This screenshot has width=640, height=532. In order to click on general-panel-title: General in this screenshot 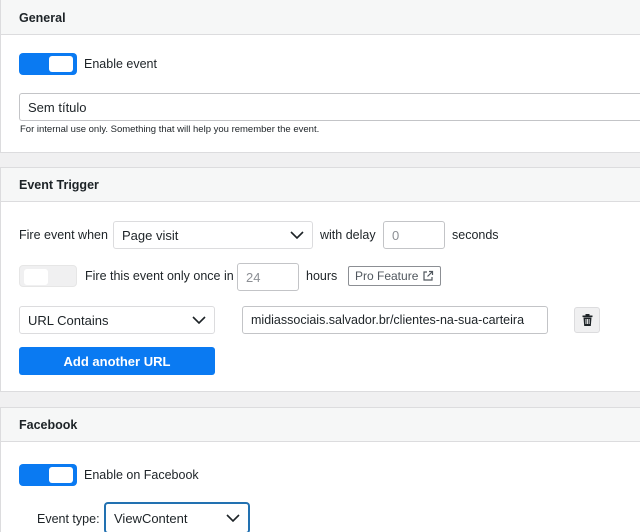, I will do `click(320, 17)`.